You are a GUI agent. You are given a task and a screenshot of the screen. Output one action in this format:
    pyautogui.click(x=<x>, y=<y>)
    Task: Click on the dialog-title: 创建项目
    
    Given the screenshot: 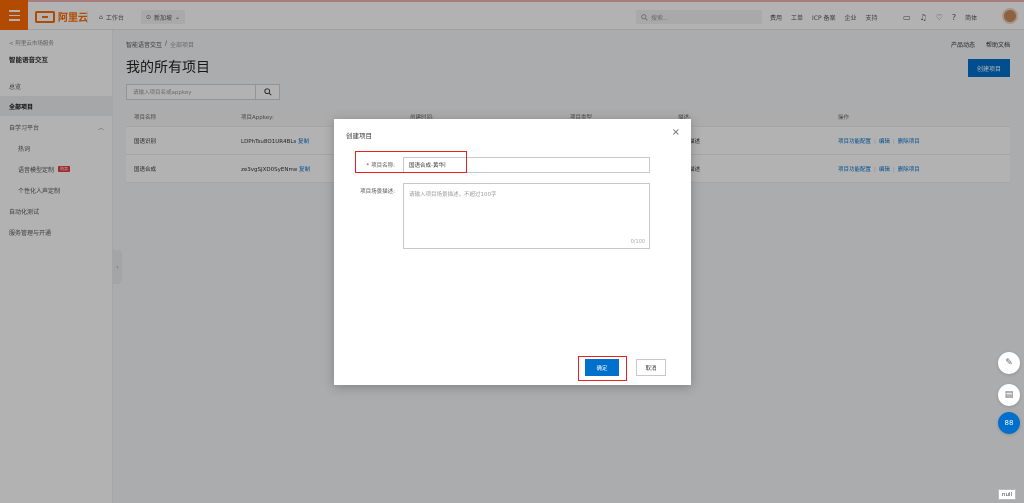 What is the action you would take?
    pyautogui.click(x=359, y=136)
    